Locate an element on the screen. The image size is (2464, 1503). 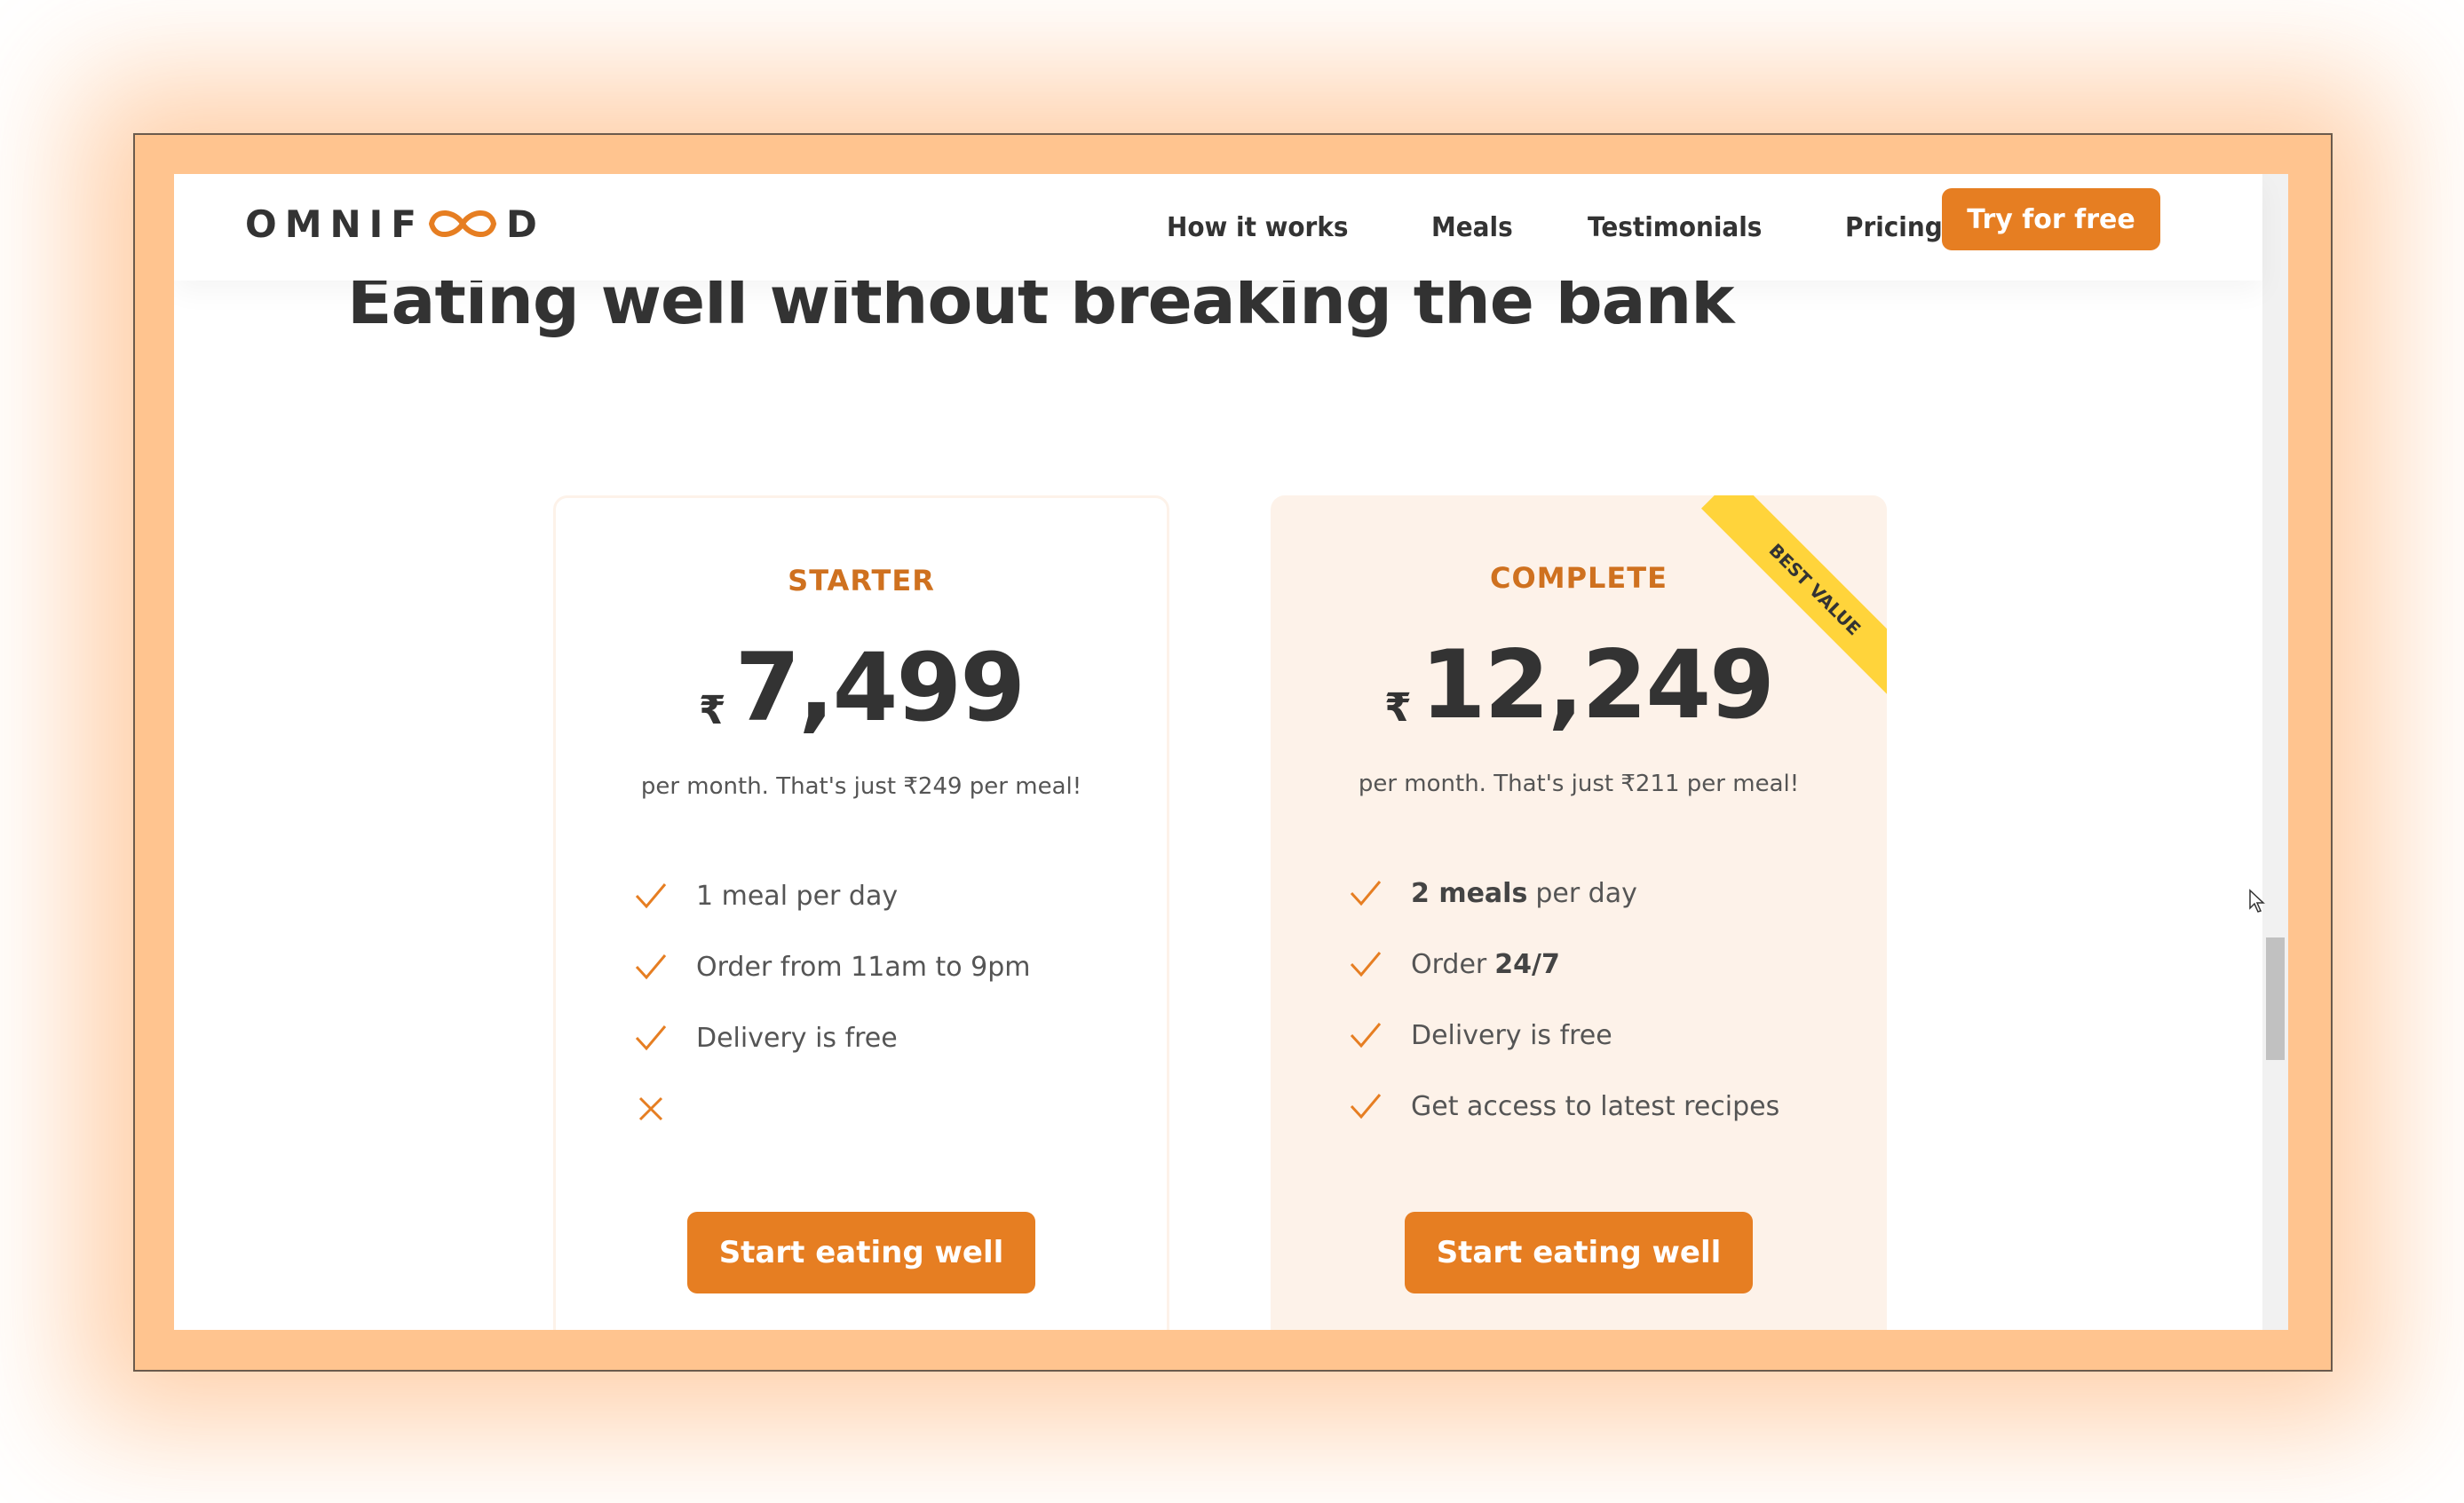
plan-price: ₹12,249 is located at coordinates (1579, 685).